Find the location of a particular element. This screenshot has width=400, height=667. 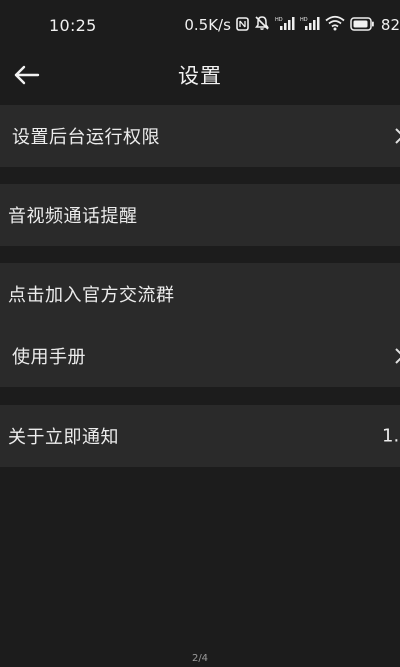

status-bar: 10:25 0.5K/s HD HD 82 is located at coordinates (200, 25).